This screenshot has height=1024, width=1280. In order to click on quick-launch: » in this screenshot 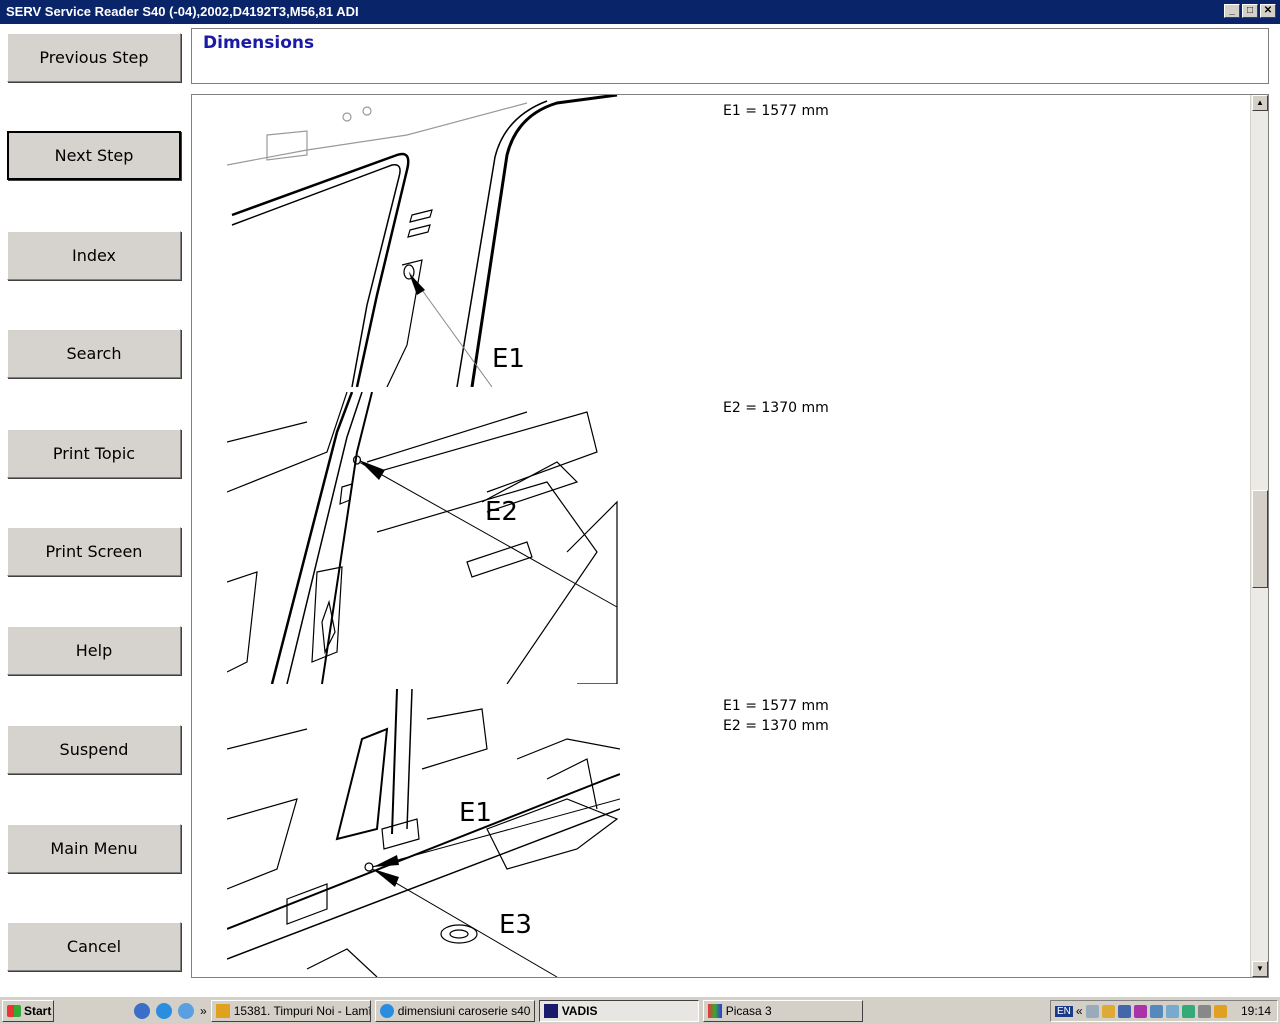, I will do `click(170, 1010)`.